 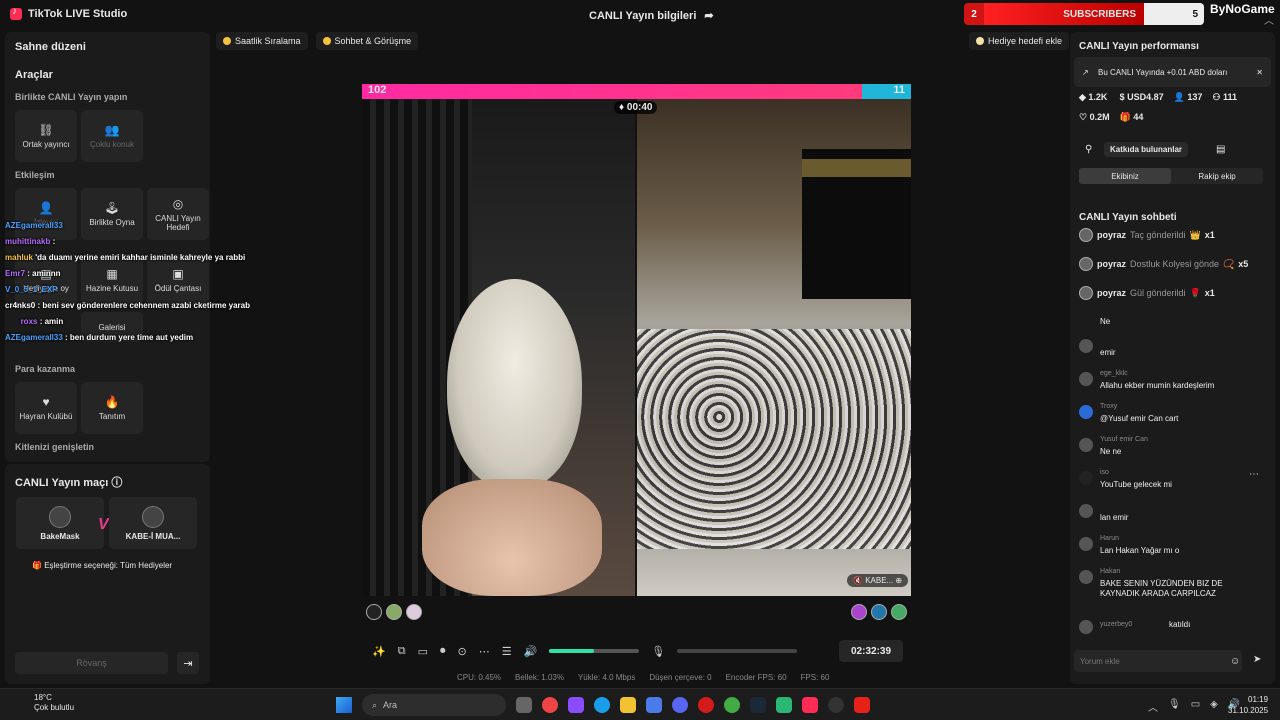 I want to click on fan-club-tool: ♥ Hayran Kulübü, so click(x=46, y=408).